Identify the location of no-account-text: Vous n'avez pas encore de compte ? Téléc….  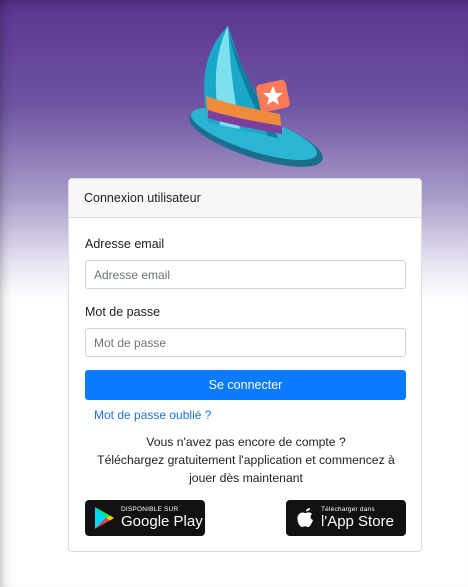
(246, 460).